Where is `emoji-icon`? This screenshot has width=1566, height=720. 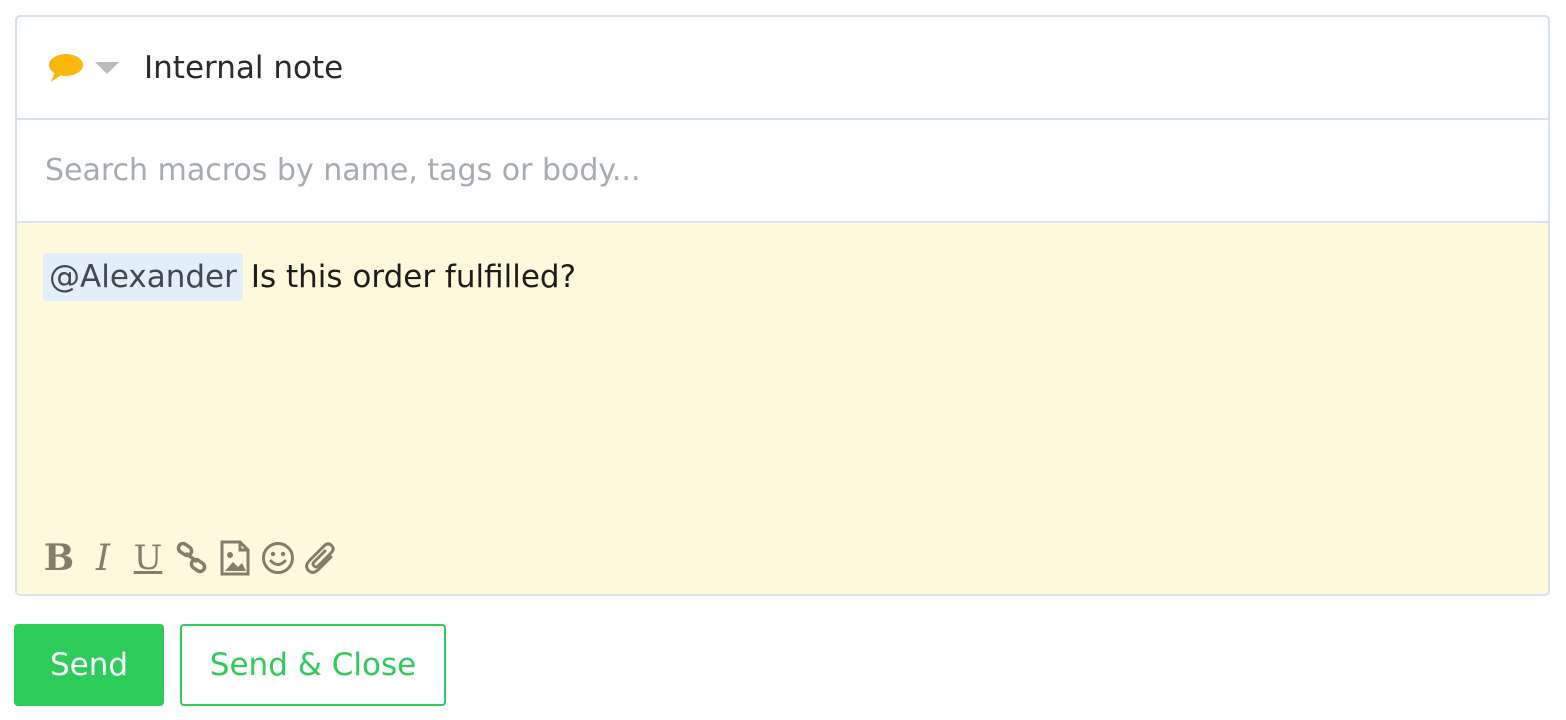 emoji-icon is located at coordinates (278, 558).